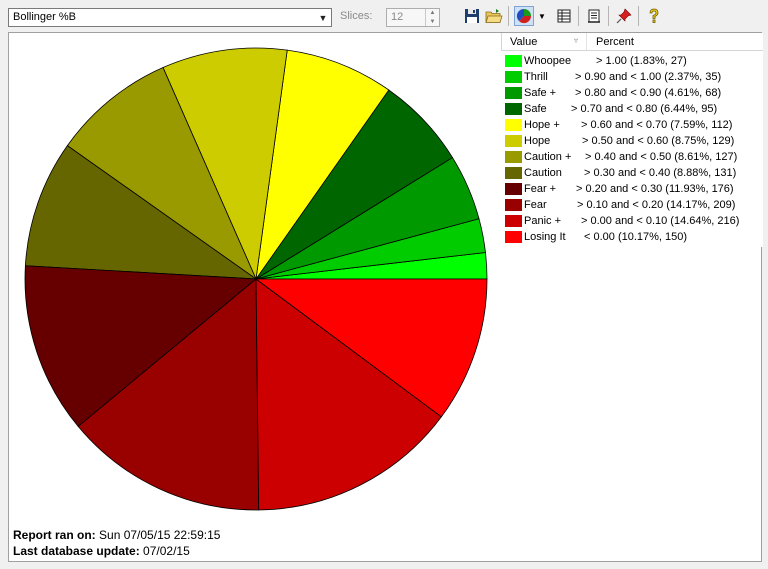  What do you see at coordinates (76, 551) in the screenshot?
I see `db-update-label: Last database update:` at bounding box center [76, 551].